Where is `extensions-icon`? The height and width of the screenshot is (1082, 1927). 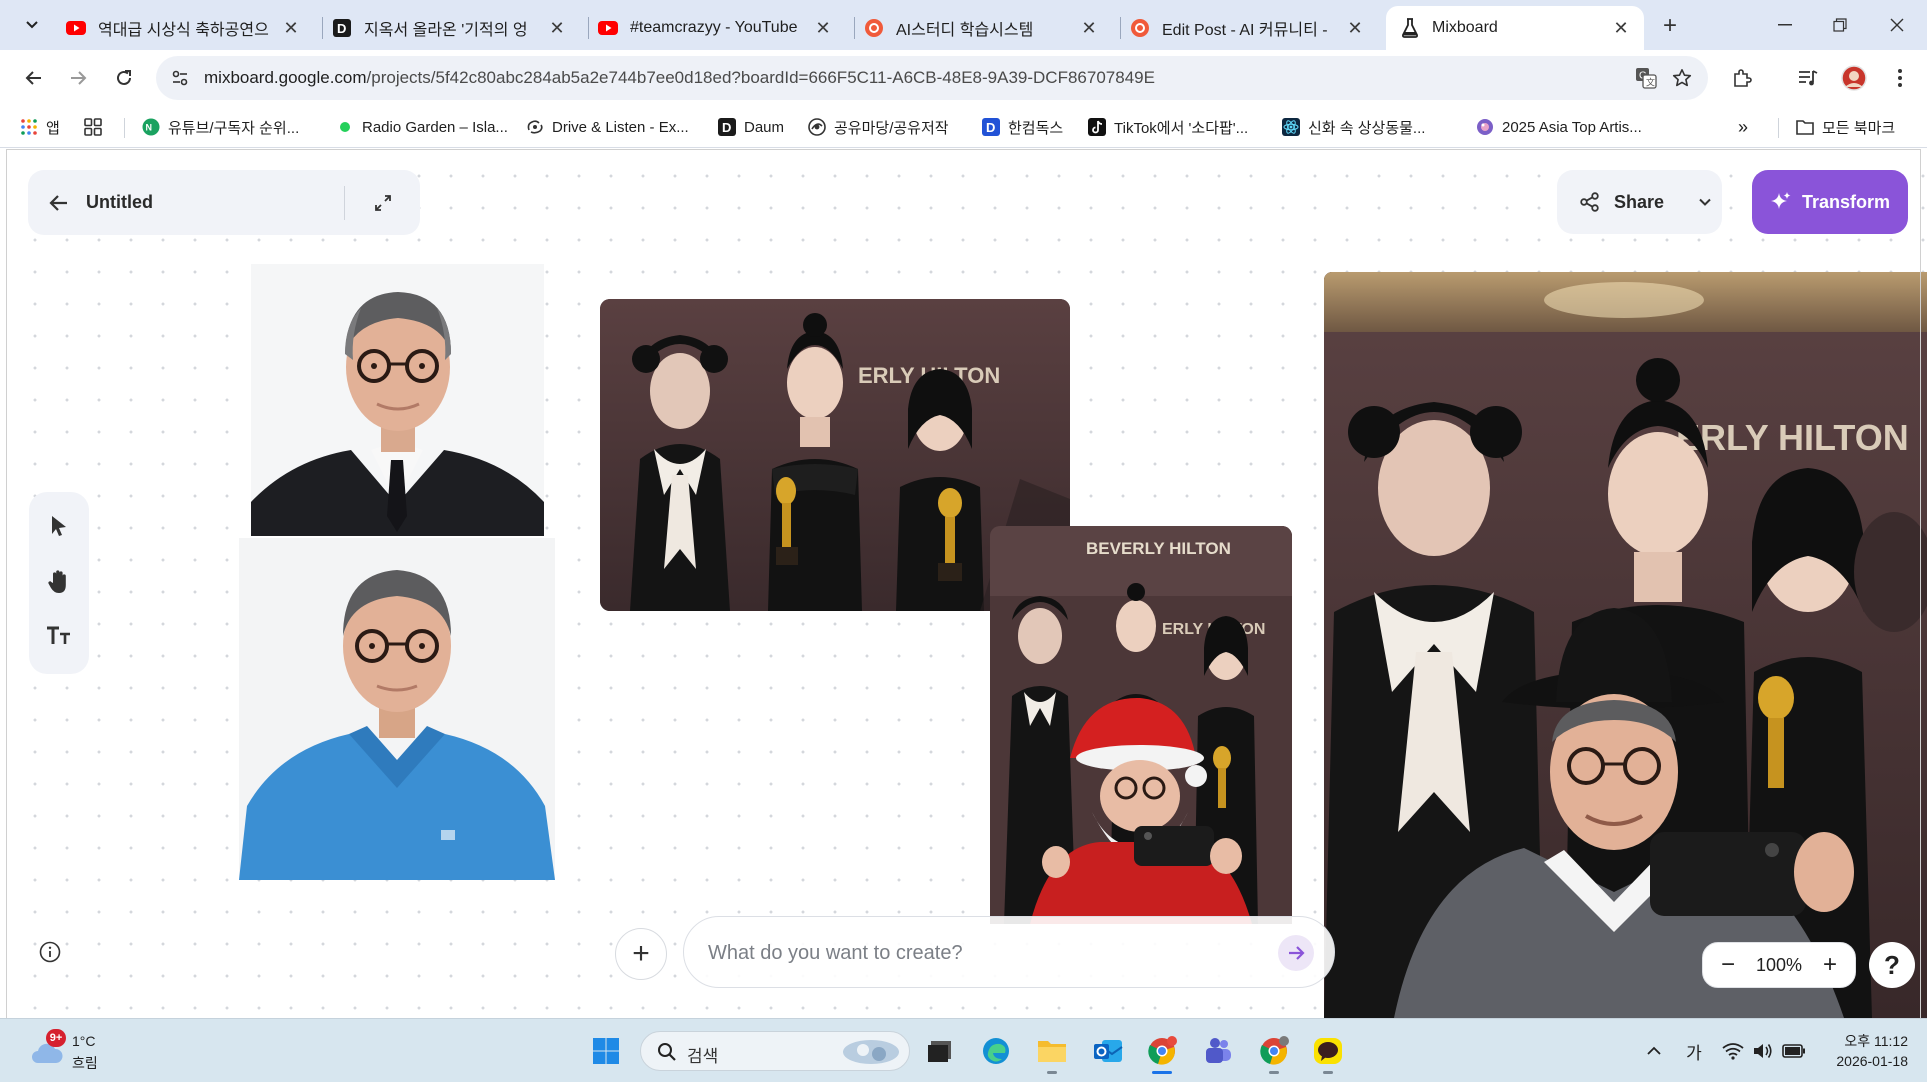
extensions-icon is located at coordinates (1742, 78).